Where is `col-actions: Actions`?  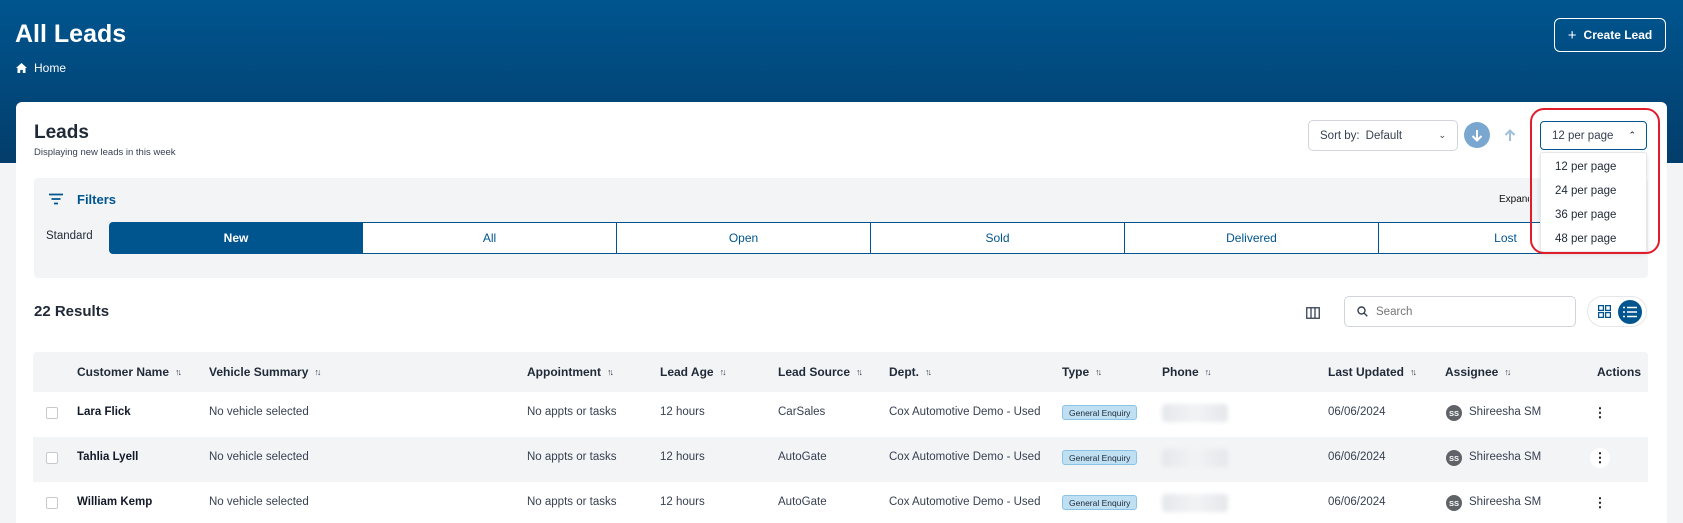 col-actions: Actions is located at coordinates (1619, 372).